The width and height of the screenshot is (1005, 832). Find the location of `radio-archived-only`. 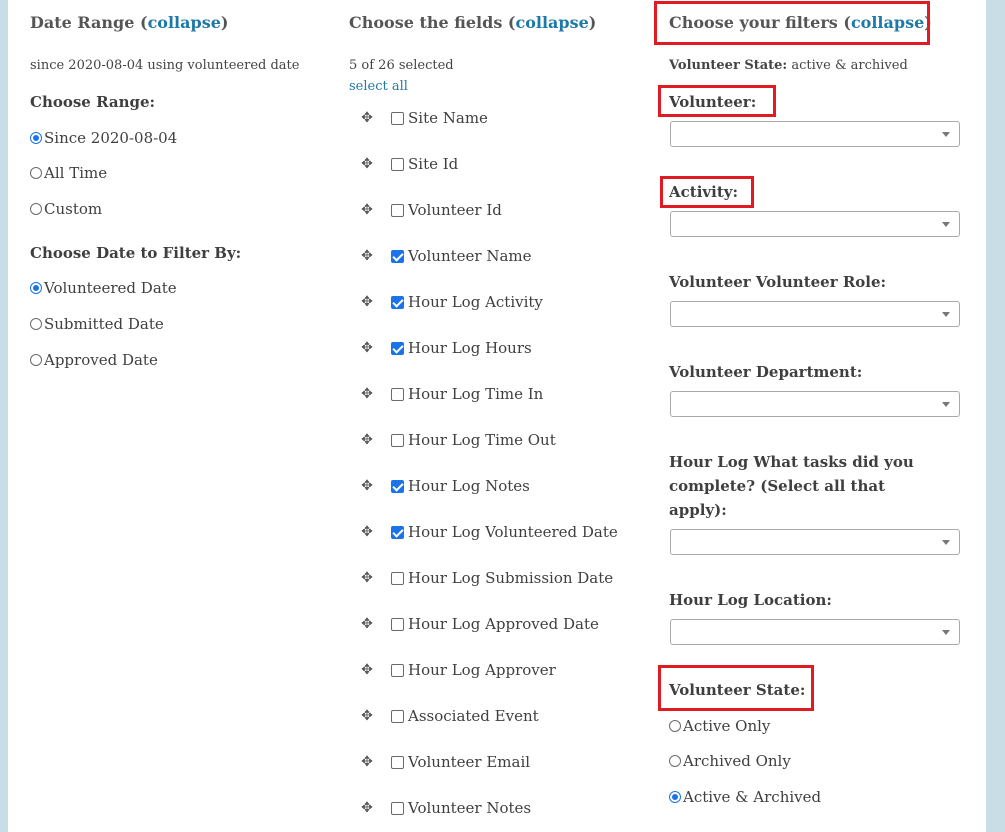

radio-archived-only is located at coordinates (675, 761).